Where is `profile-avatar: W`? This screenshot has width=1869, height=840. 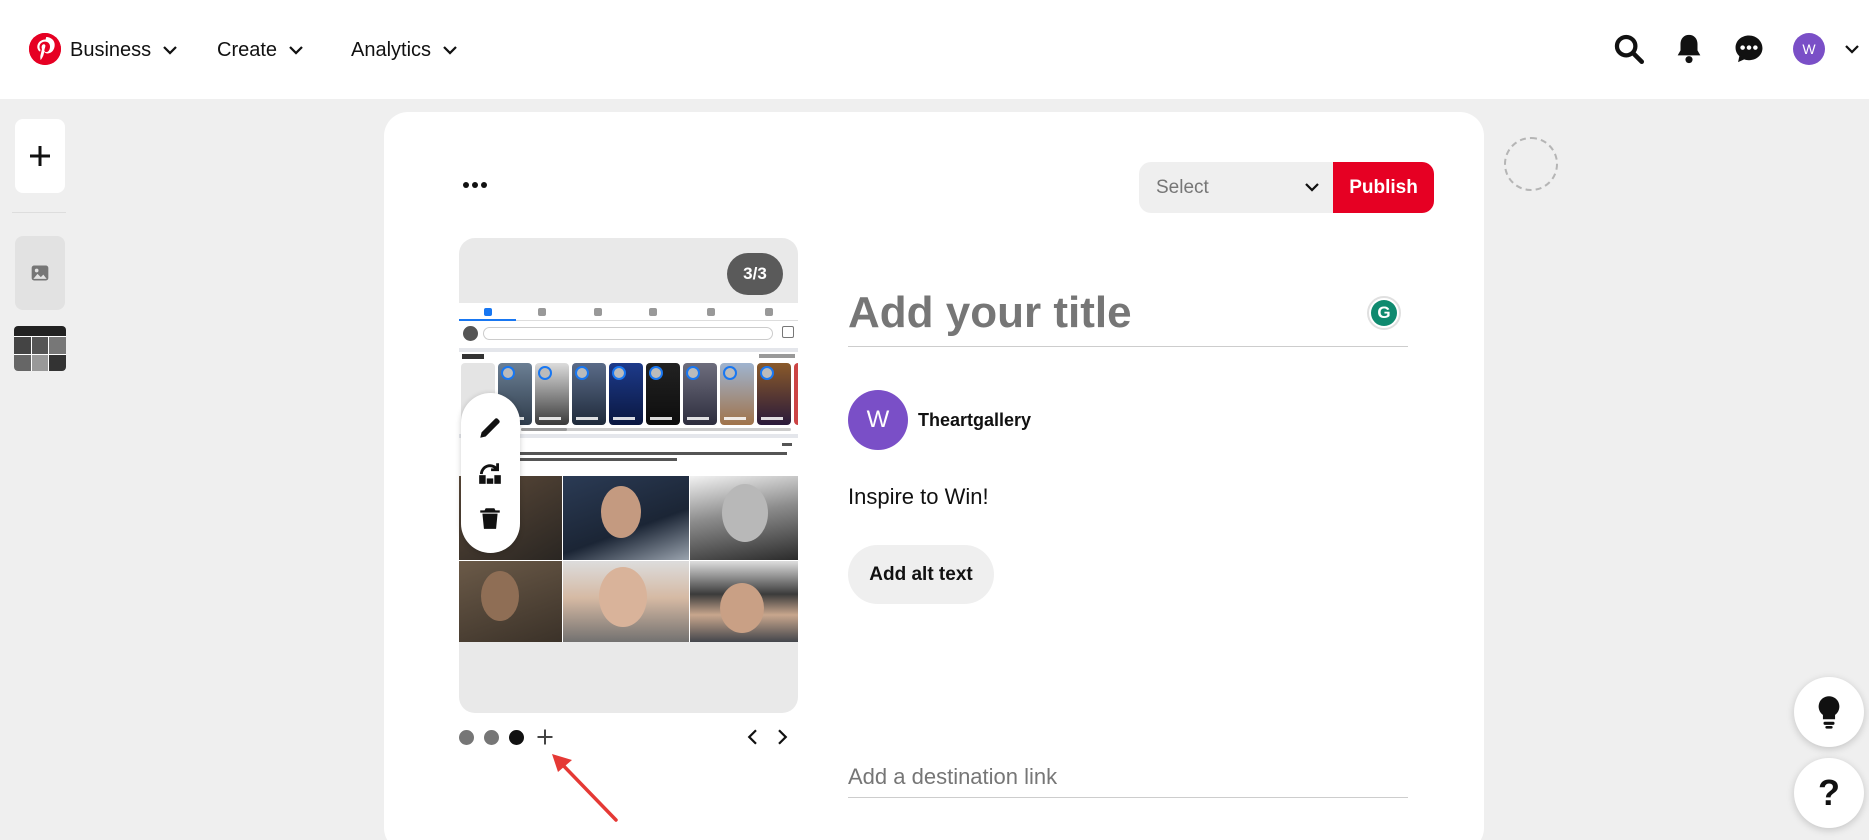
profile-avatar: W is located at coordinates (878, 420).